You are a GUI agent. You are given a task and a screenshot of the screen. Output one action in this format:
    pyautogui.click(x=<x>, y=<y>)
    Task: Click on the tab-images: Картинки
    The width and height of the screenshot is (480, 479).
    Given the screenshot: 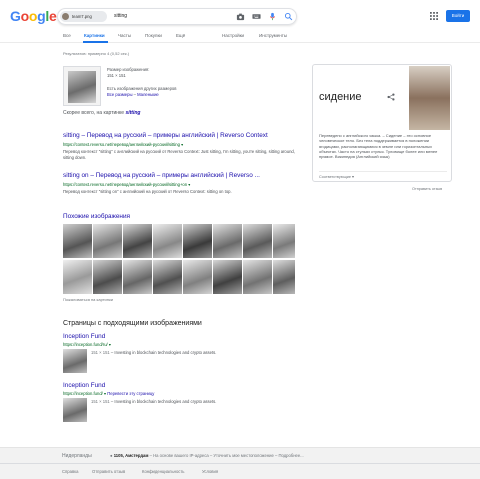 What is the action you would take?
    pyautogui.click(x=94, y=35)
    